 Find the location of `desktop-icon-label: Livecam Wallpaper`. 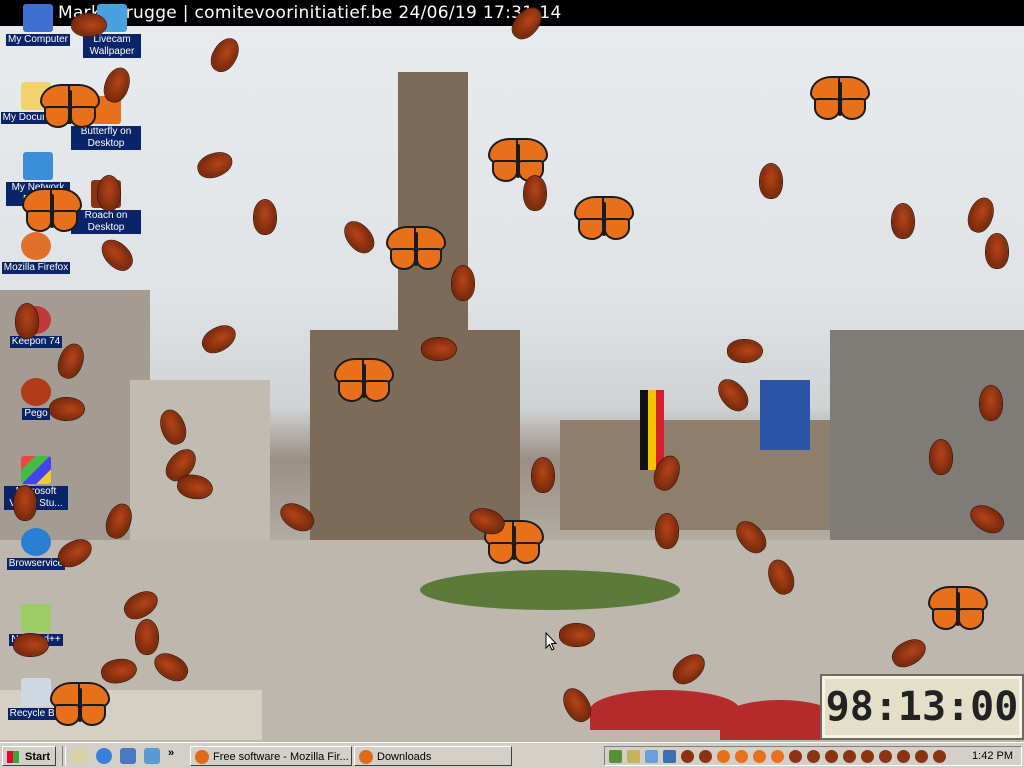

desktop-icon-label: Livecam Wallpaper is located at coordinates (112, 46).